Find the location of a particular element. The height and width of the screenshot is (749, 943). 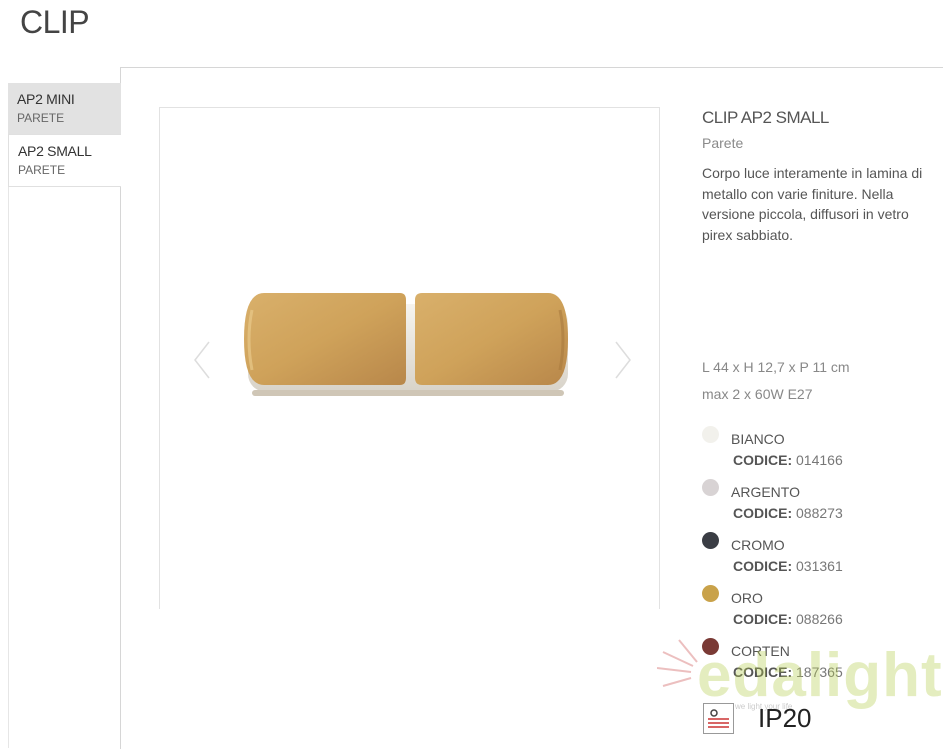

product-image is located at coordinates (406, 344).